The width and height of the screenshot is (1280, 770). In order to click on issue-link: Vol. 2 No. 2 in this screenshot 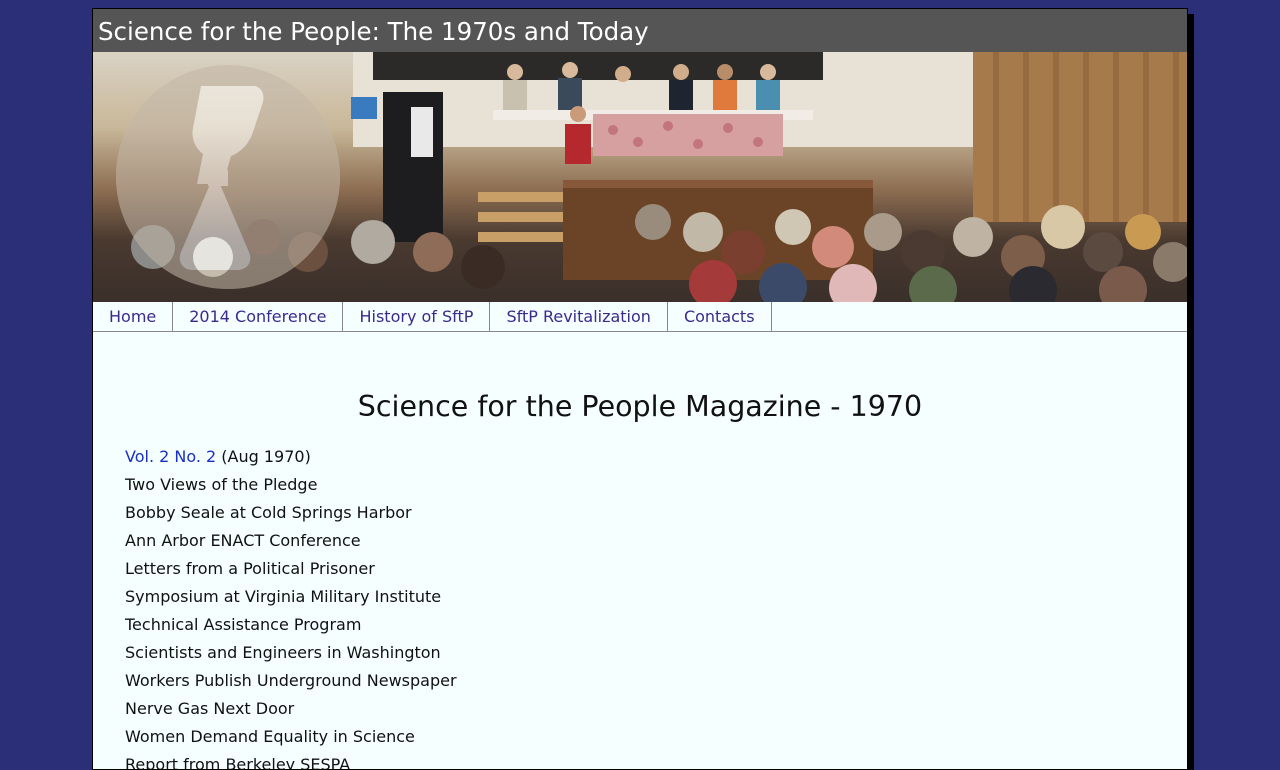, I will do `click(170, 456)`.